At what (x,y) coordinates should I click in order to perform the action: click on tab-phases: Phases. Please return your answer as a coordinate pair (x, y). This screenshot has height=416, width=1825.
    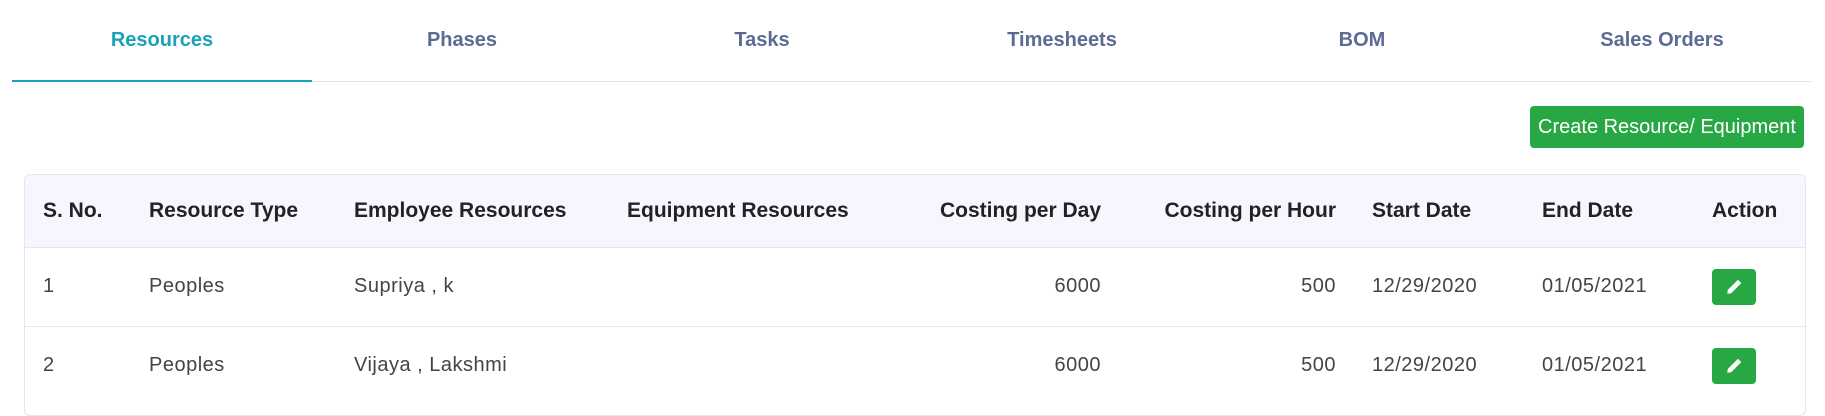
    Looking at the image, I should click on (462, 40).